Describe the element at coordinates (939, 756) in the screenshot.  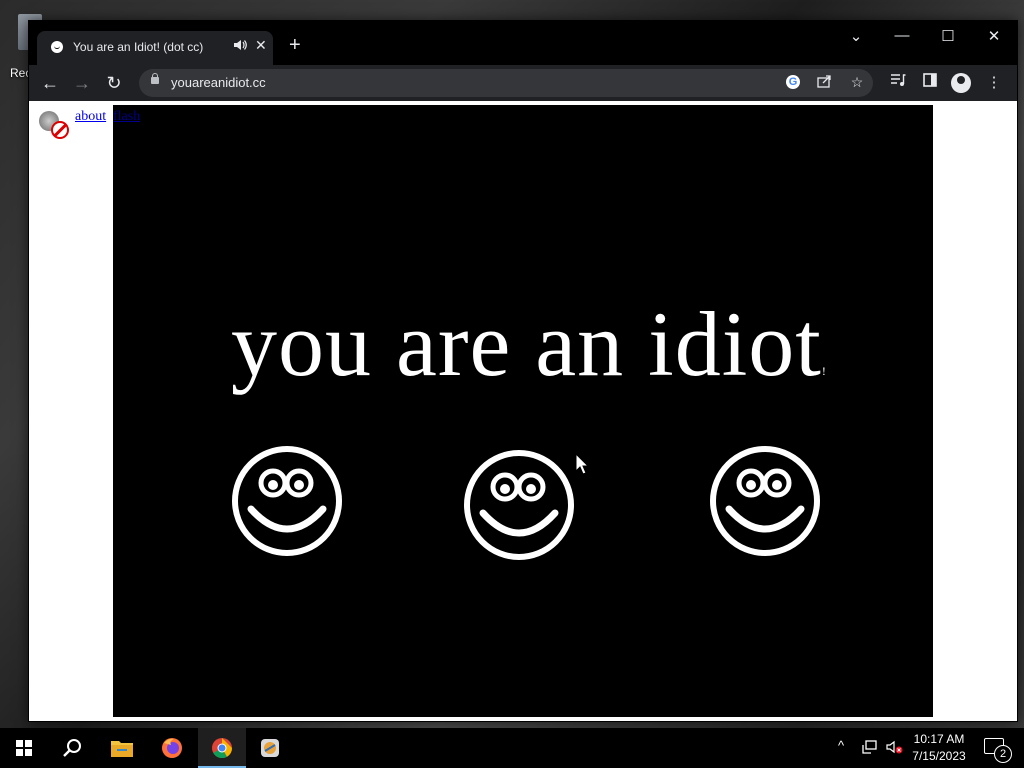
I see `clock-date: 7/15/2023` at that location.